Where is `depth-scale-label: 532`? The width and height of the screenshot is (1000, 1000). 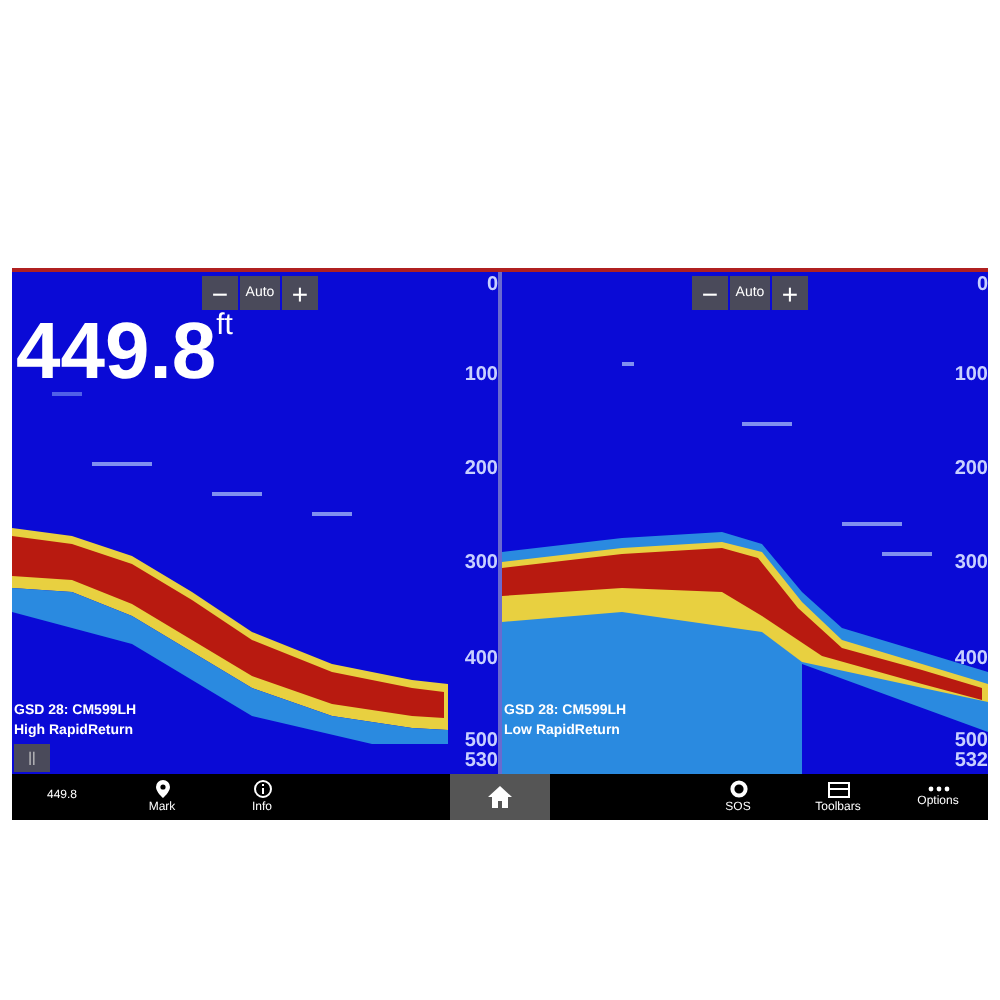
depth-scale-label: 532 is located at coordinates (971, 762).